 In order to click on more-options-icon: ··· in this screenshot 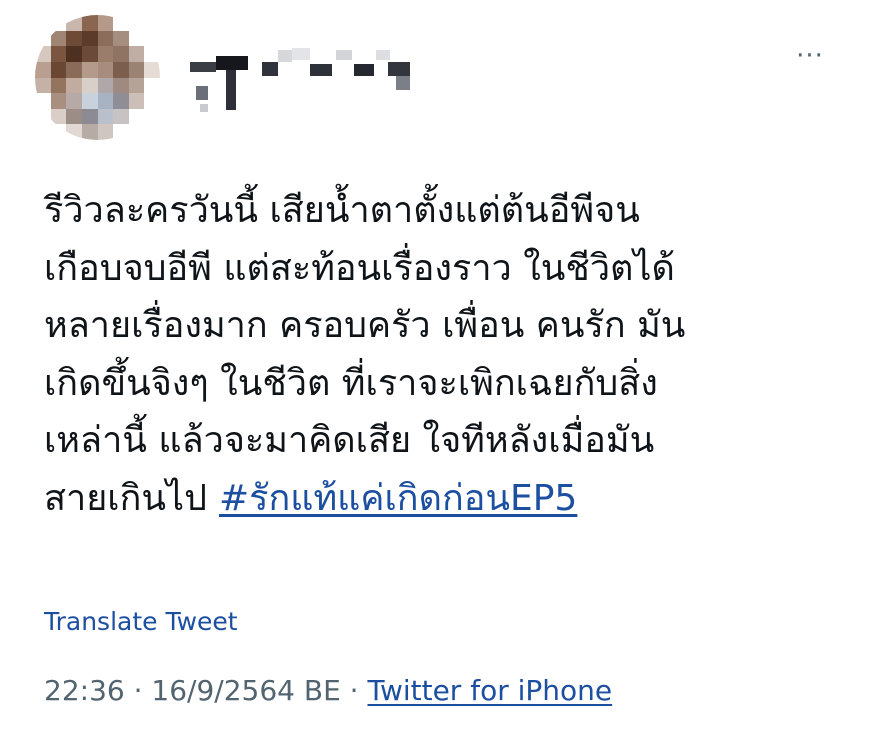, I will do `click(810, 56)`.